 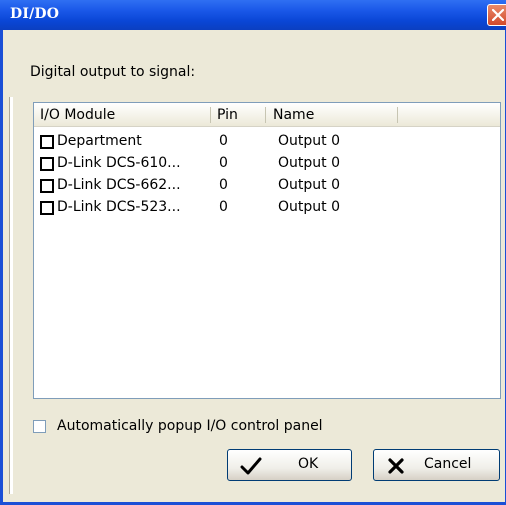 What do you see at coordinates (251, 466) in the screenshot?
I see `checkmark-icon` at bounding box center [251, 466].